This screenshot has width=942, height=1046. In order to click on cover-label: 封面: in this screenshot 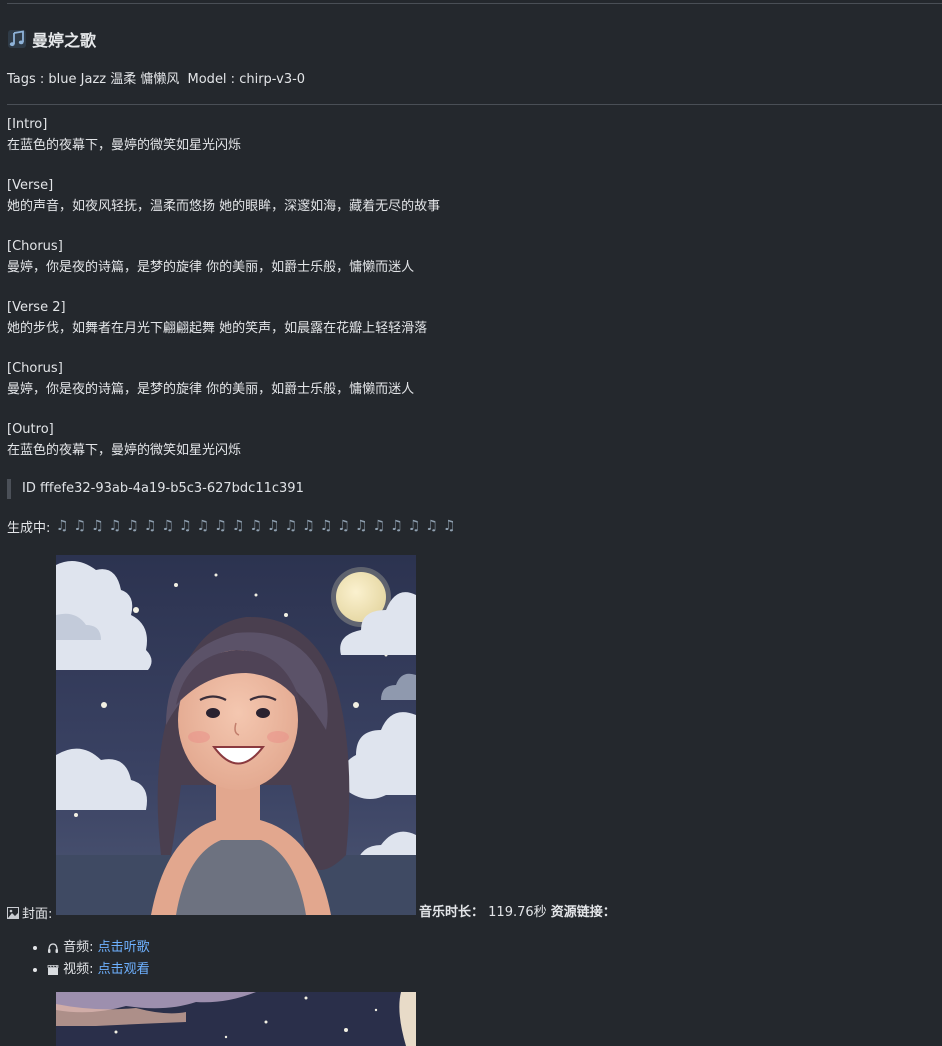, I will do `click(37, 914)`.